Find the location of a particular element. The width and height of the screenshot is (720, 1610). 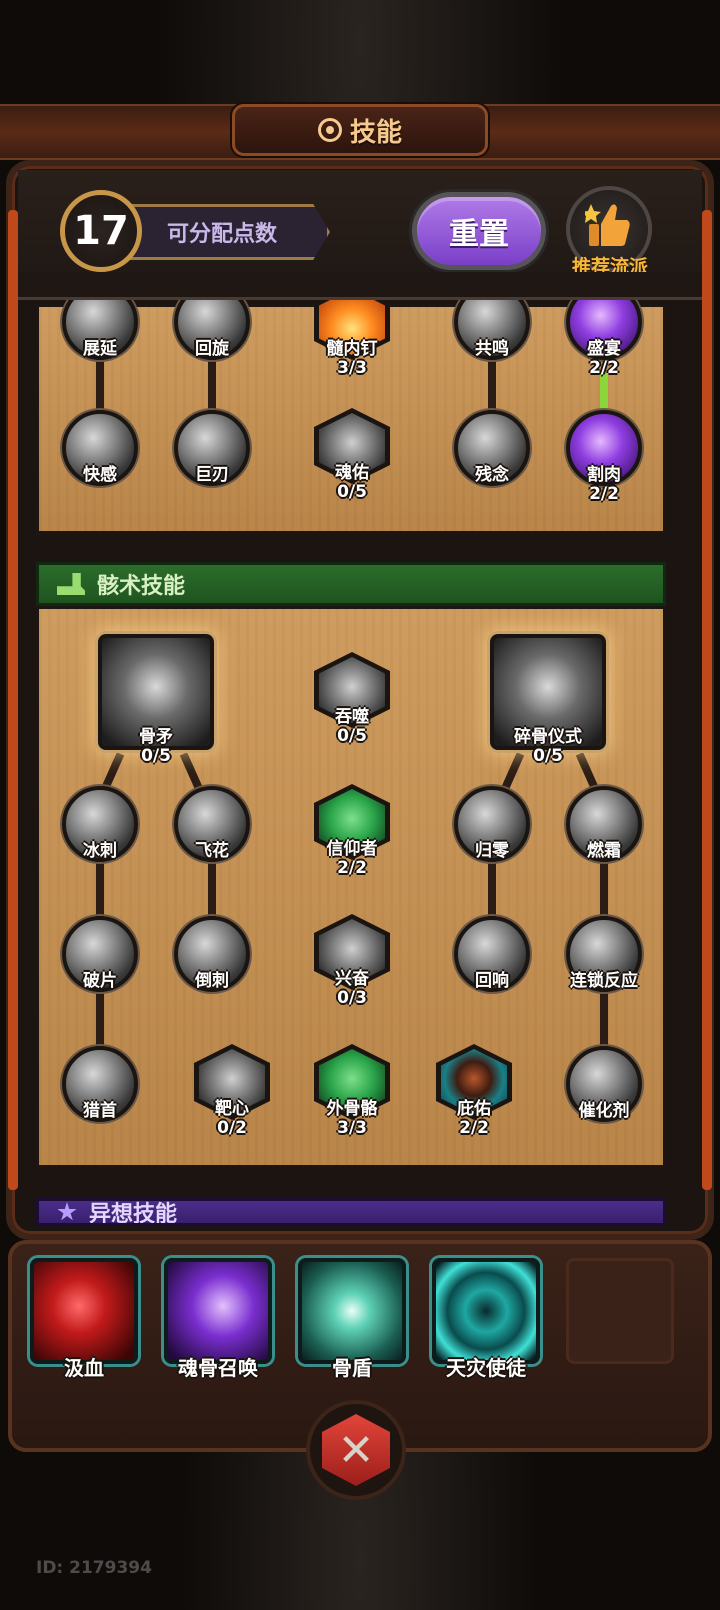

equipped-slot-empty is located at coordinates (620, 1311).